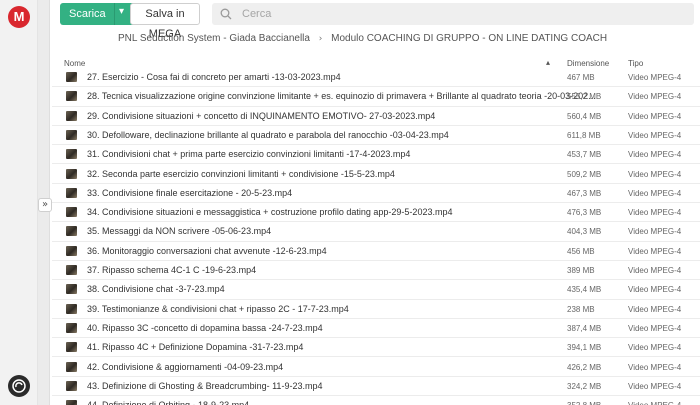  What do you see at coordinates (584, 174) in the screenshot?
I see `file-size: 509,2 MB` at bounding box center [584, 174].